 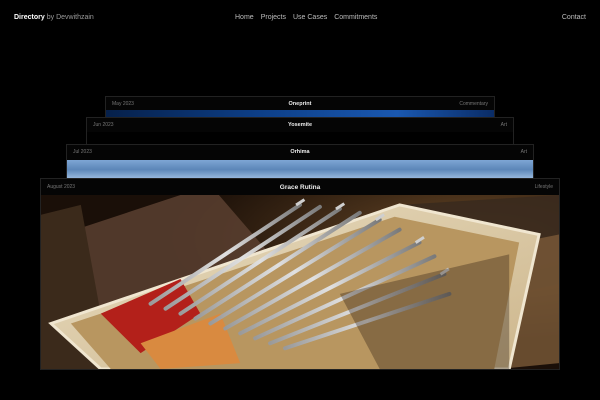 I want to click on nav-link-commitments: Commitments, so click(x=355, y=18).